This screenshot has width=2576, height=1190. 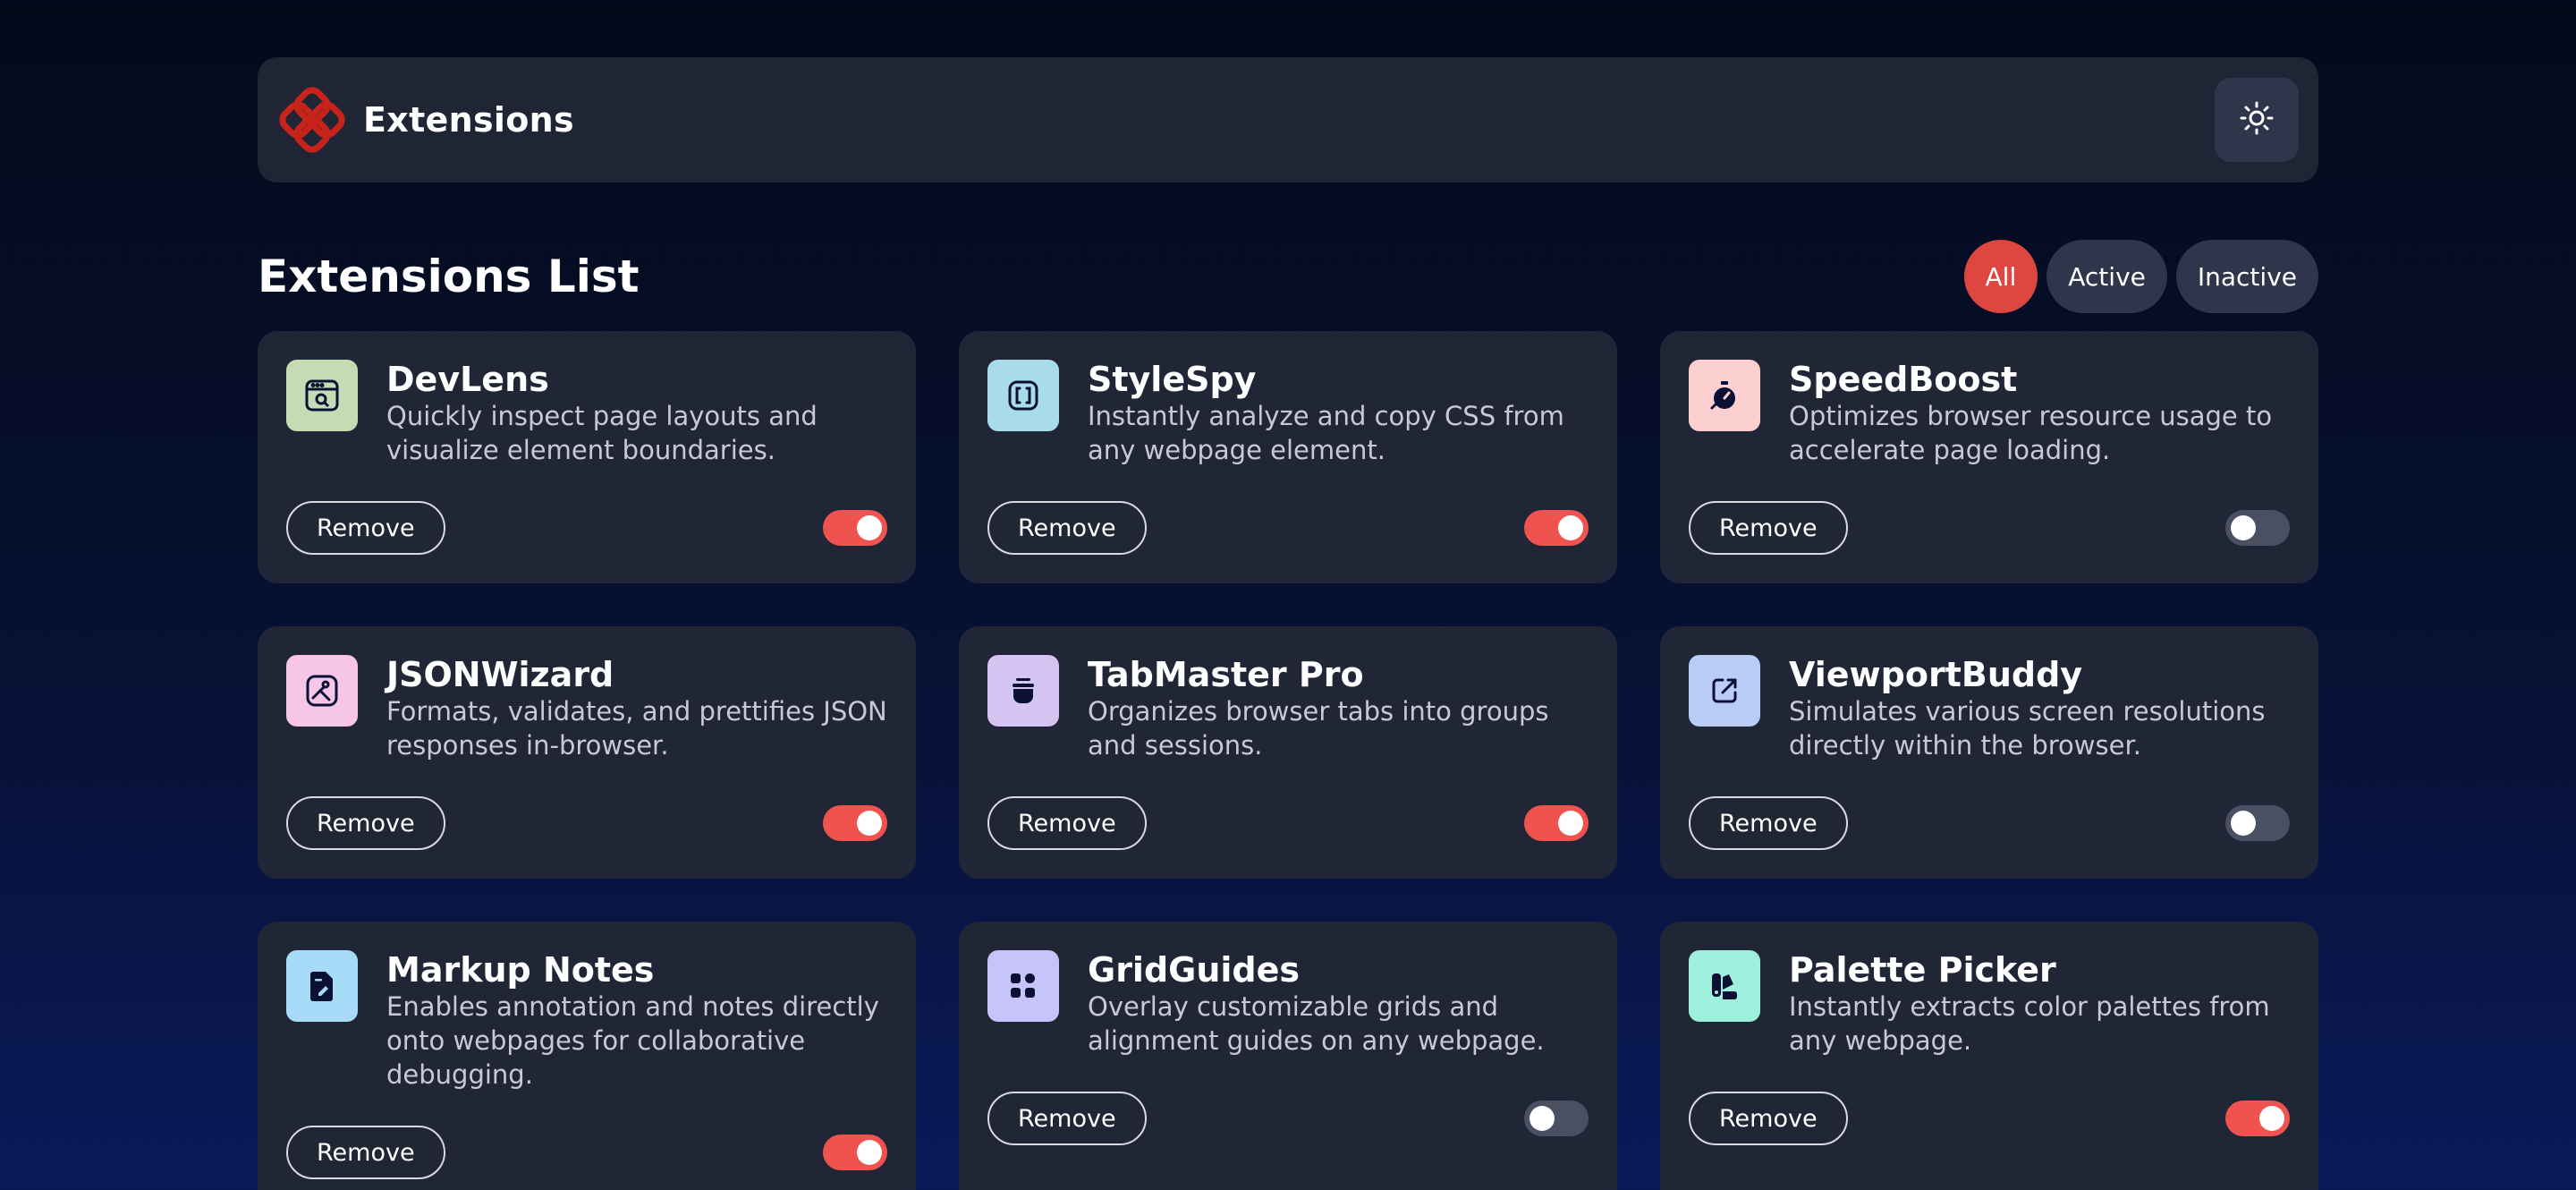 I want to click on viewportbuddy-icon, so click(x=1724, y=691).